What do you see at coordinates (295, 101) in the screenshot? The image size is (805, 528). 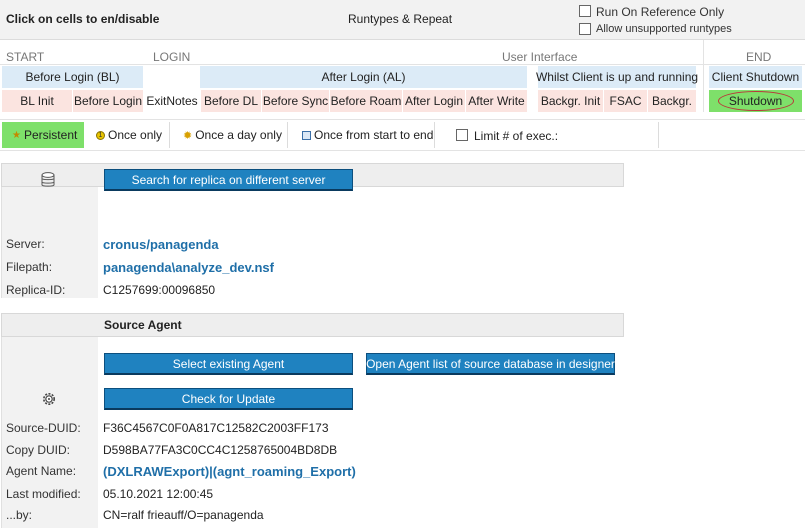 I see `runtype-before-sync: Before Sync` at bounding box center [295, 101].